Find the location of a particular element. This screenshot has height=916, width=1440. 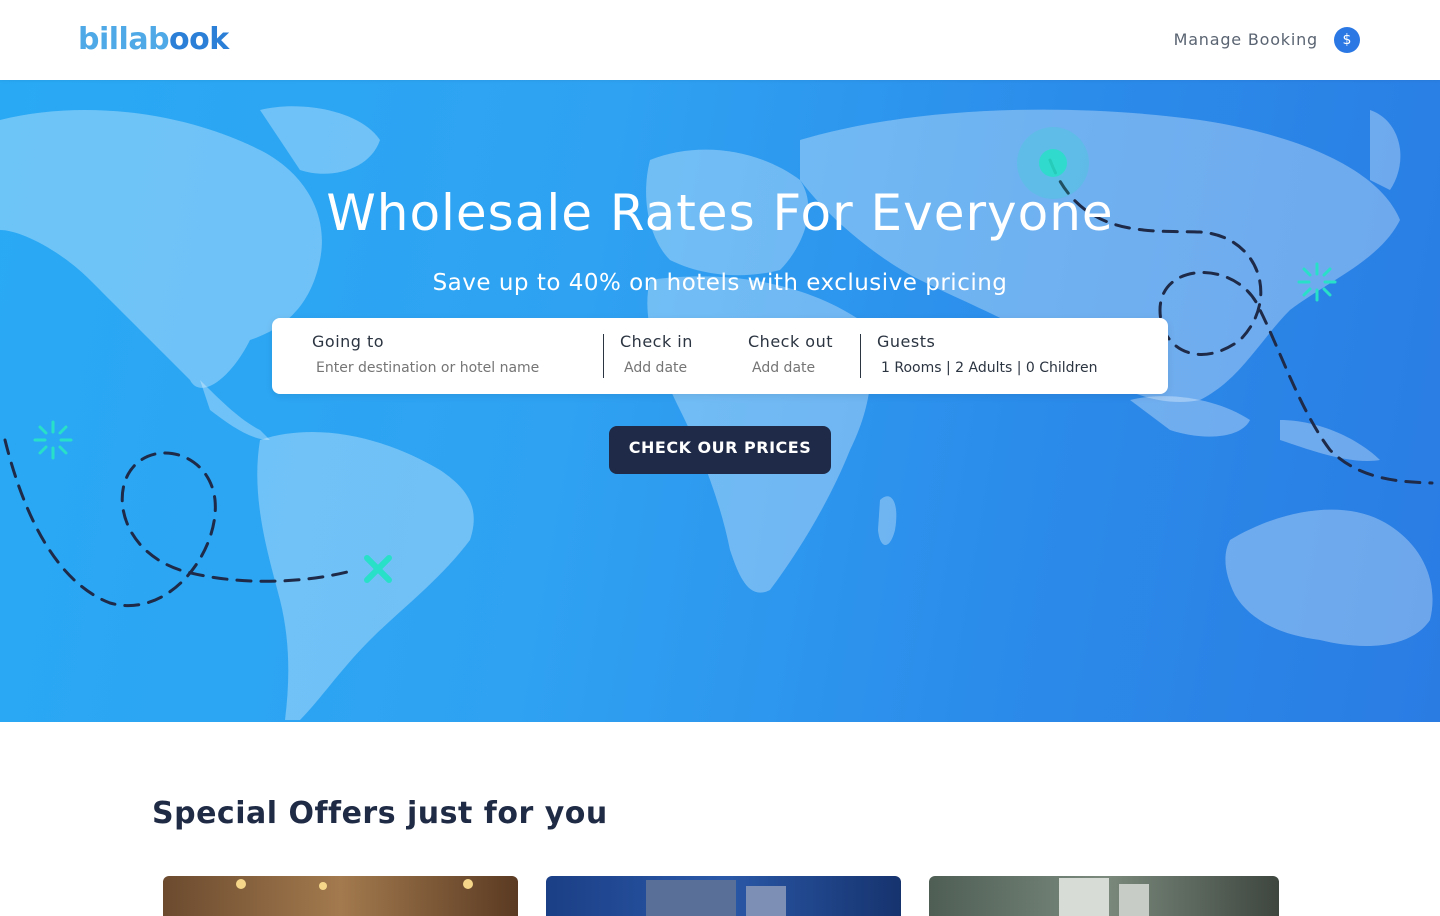

checkout-label: Check out is located at coordinates (791, 341).